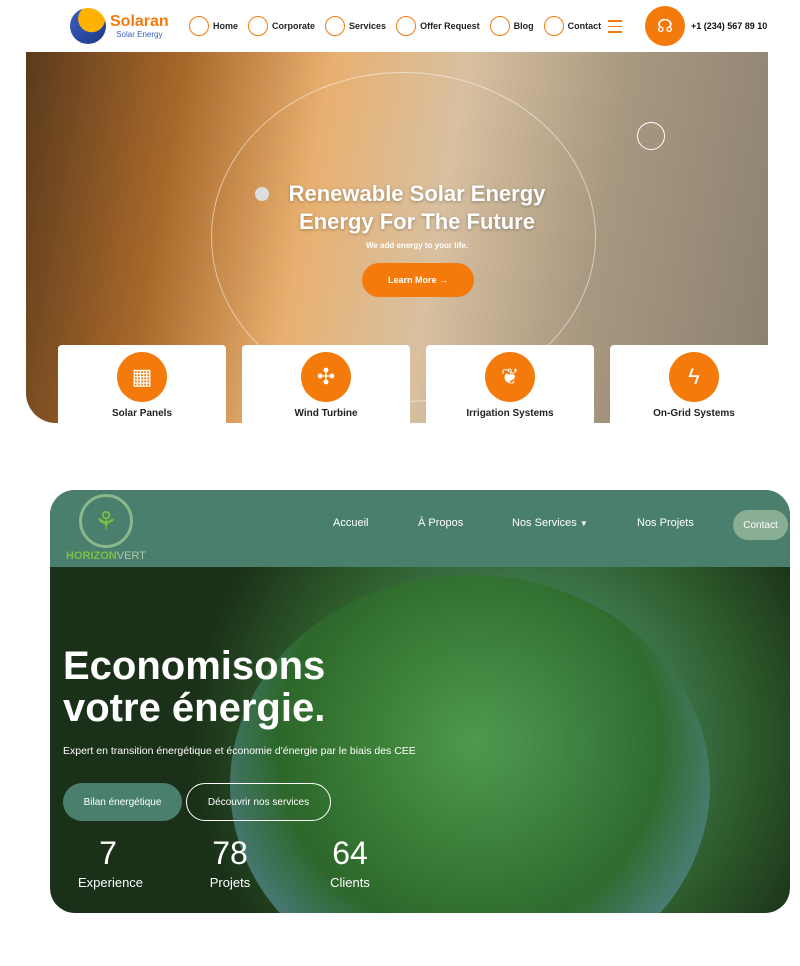 The width and height of the screenshot is (800, 966). I want to click on service-label: Irrigation Systems, so click(510, 413).